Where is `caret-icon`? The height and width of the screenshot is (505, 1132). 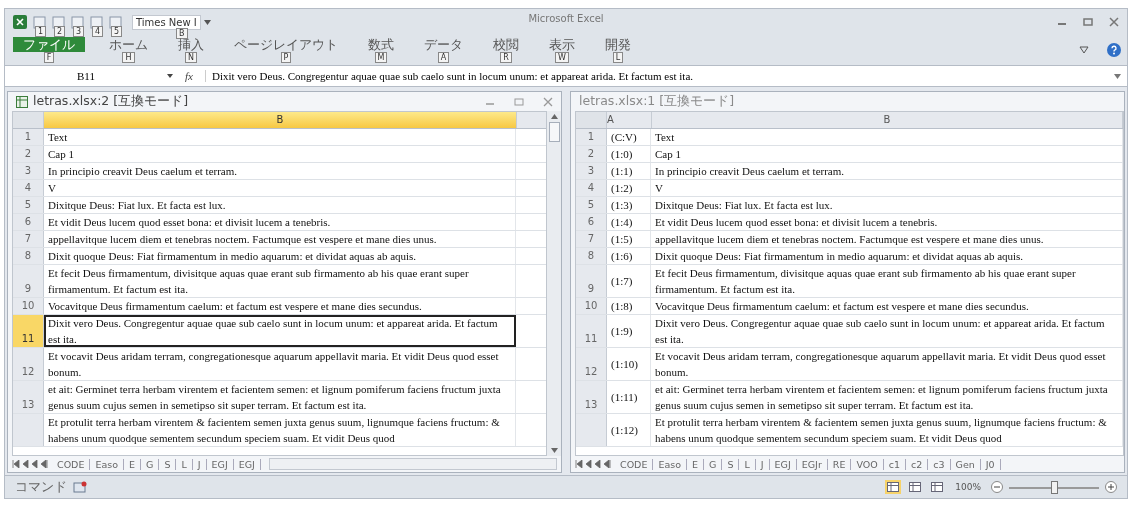
caret-icon is located at coordinates (1084, 50).